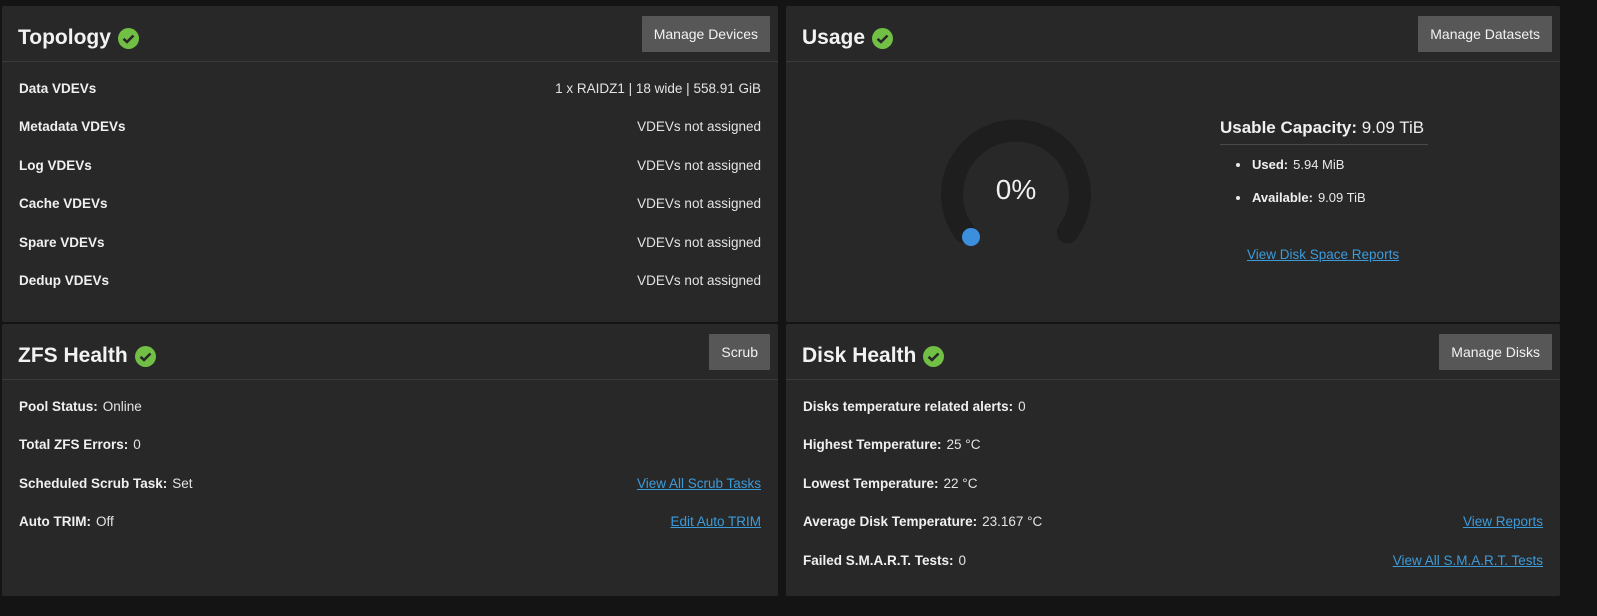 Image resolution: width=1597 pixels, height=616 pixels. Describe the element at coordinates (390, 444) in the screenshot. I see `zfs-errors-row: Total ZFS Errors: 0` at that location.